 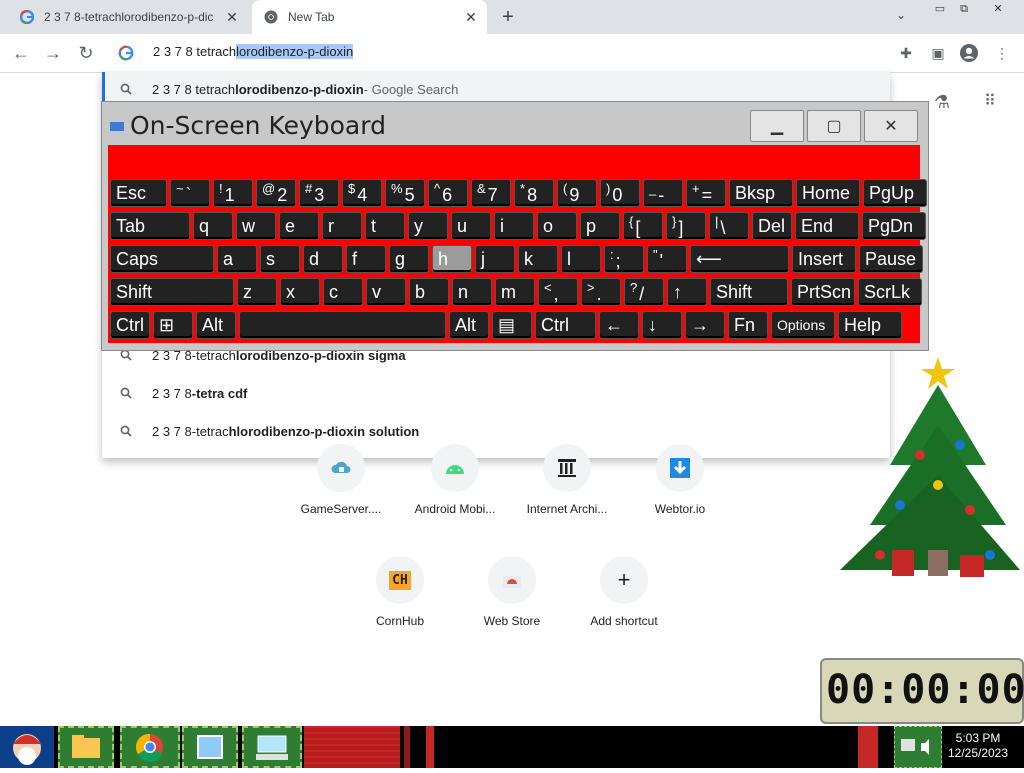 I want to click on address-bar-text: 2 3 7 8 tetrachlorodibenzo-p-dioxin, so click(x=253, y=51).